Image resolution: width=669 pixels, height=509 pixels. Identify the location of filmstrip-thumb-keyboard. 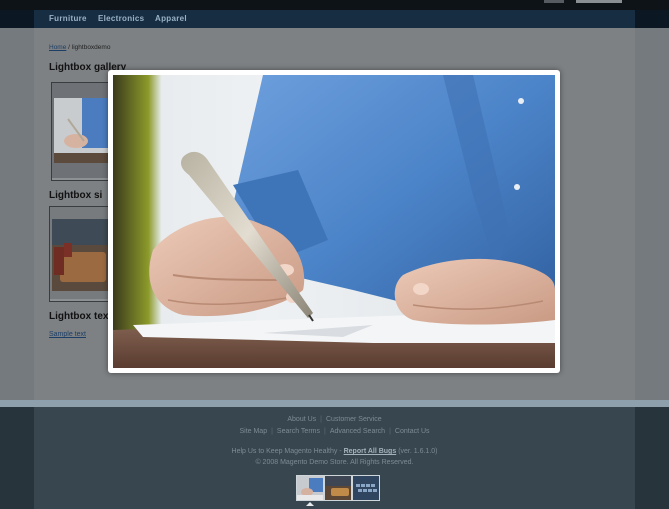
(366, 488).